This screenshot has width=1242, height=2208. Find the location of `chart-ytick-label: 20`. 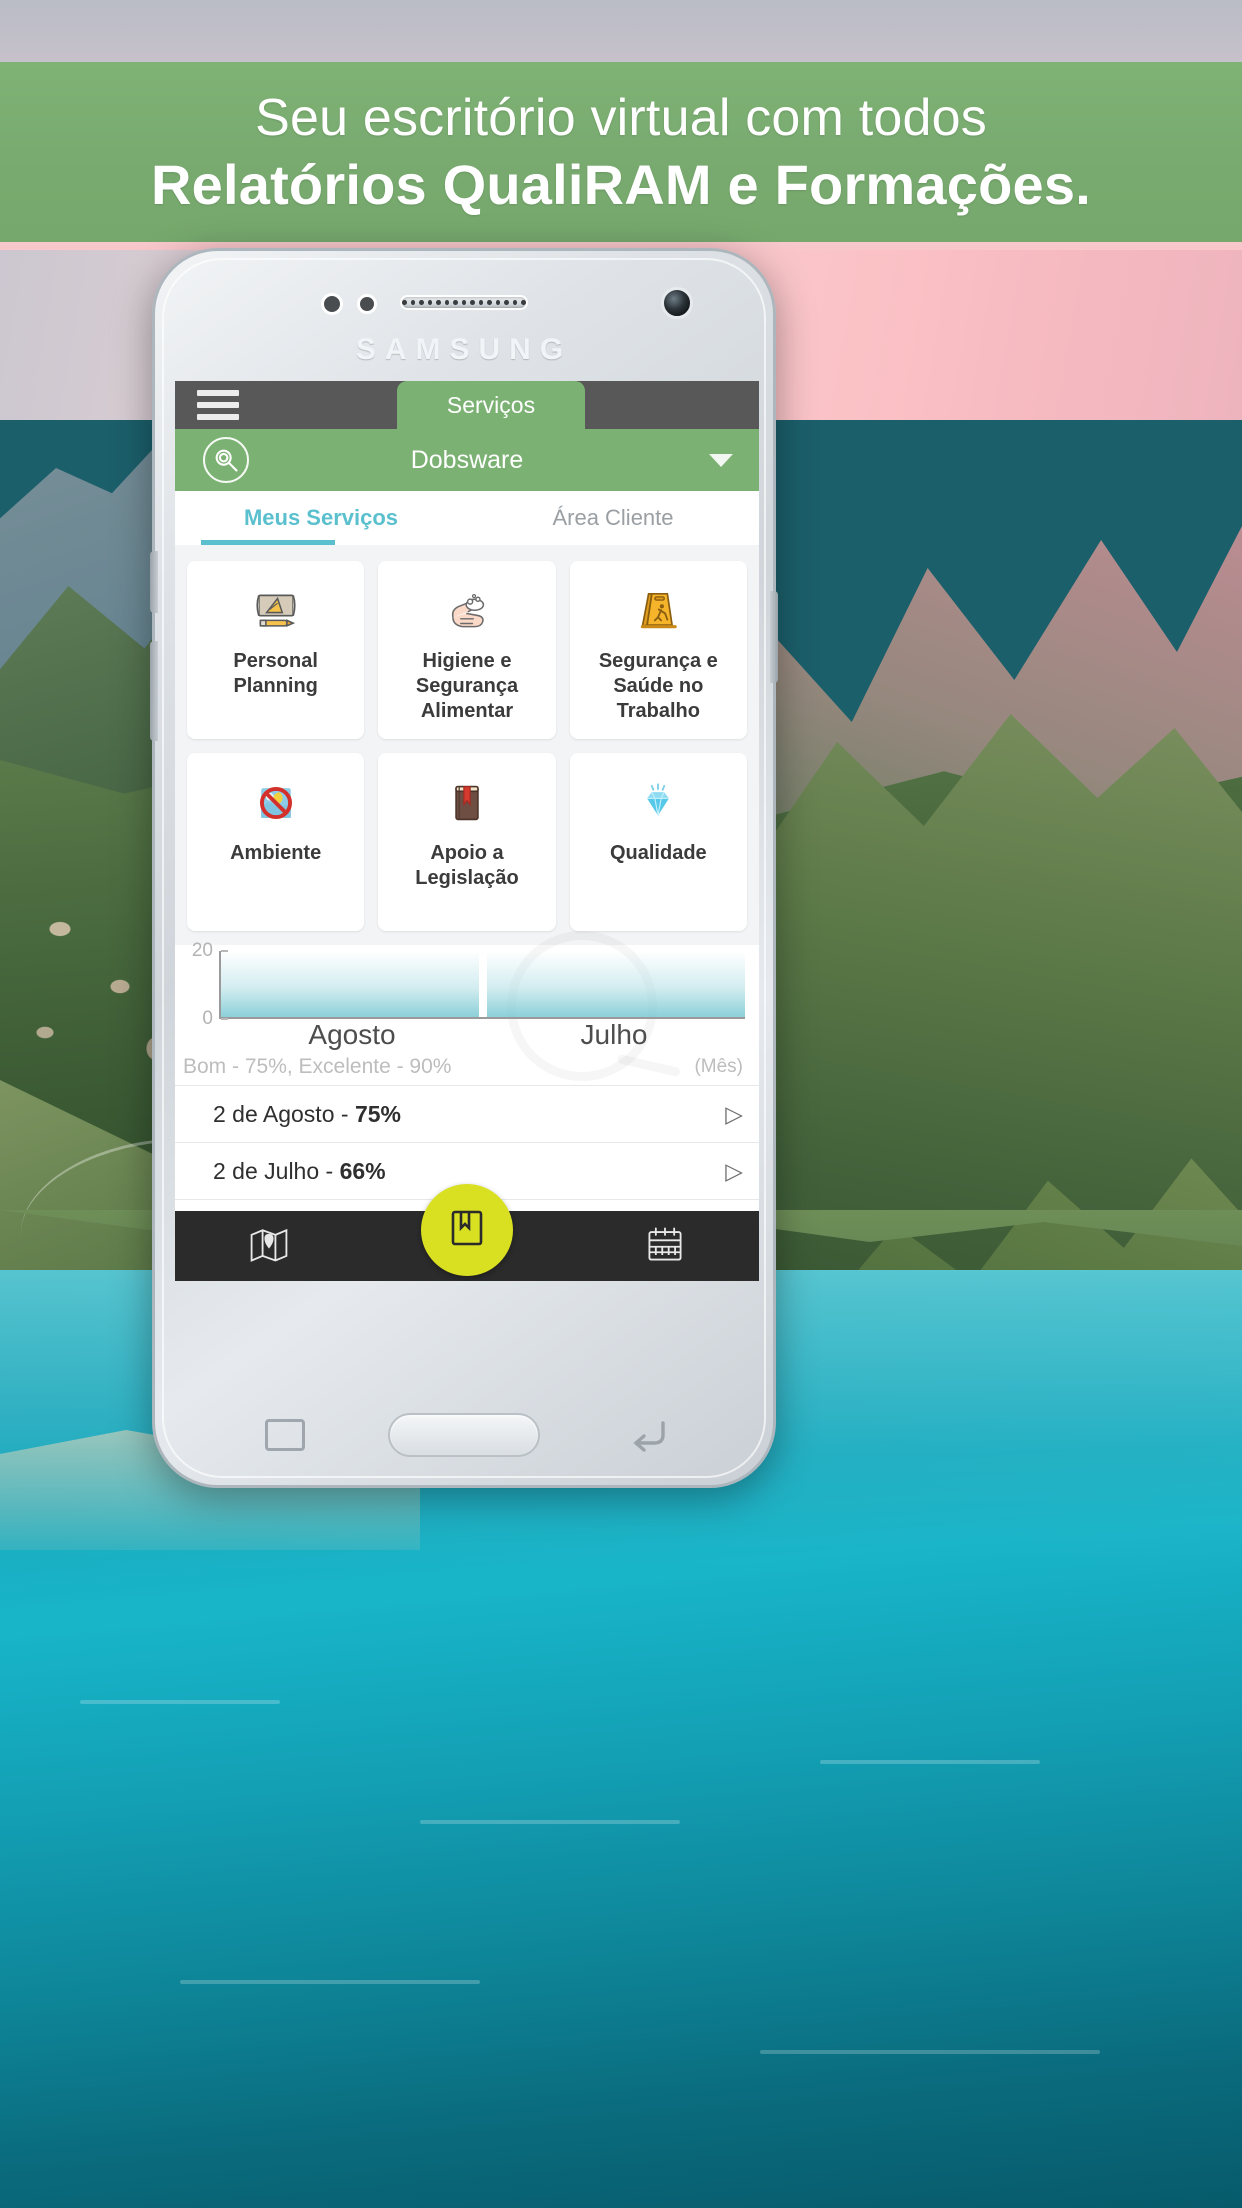

chart-ytick-label: 20 is located at coordinates (202, 950).